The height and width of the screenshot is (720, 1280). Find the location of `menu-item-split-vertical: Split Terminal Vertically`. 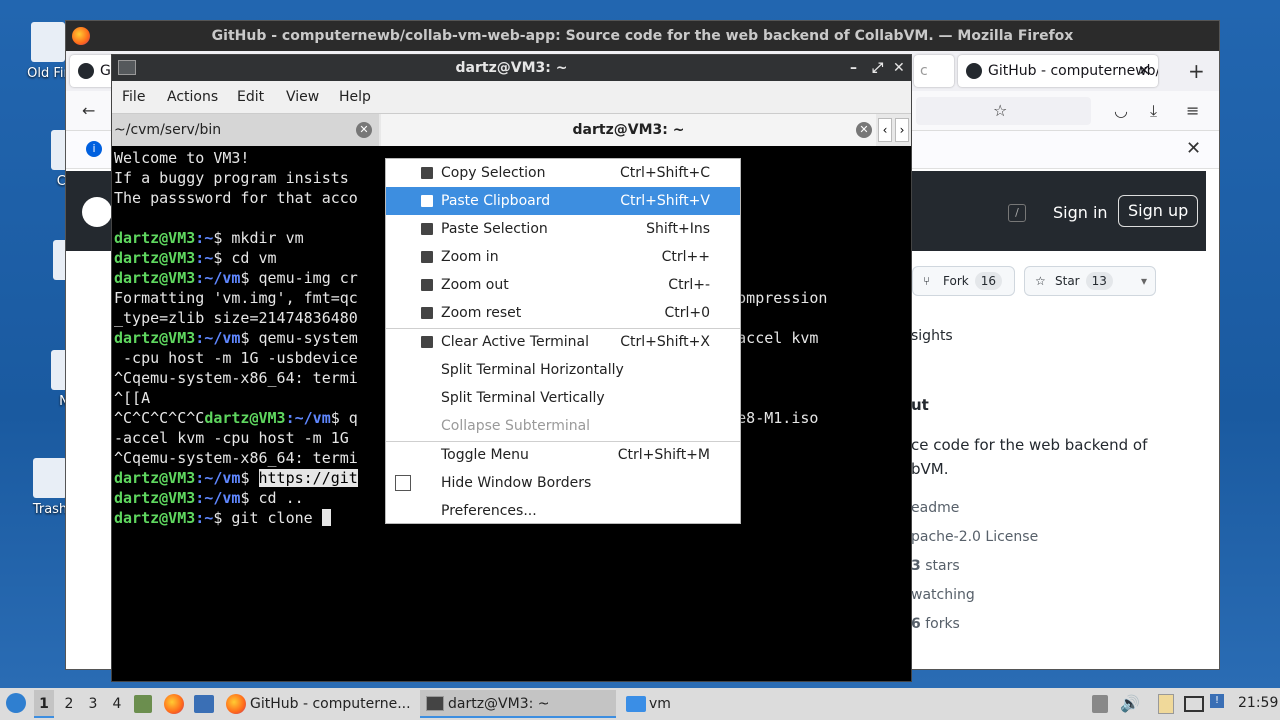

menu-item-split-vertical: Split Terminal Vertically is located at coordinates (563, 398).